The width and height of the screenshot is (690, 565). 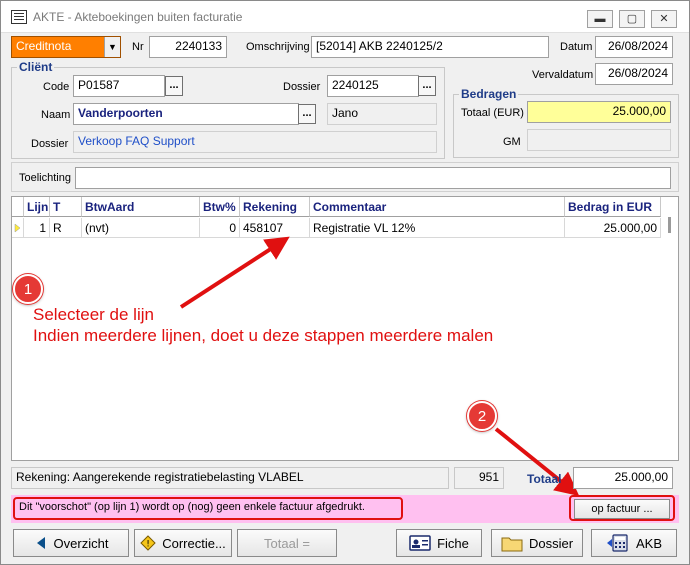 I want to click on fiche-button: Fiche, so click(x=439, y=543).